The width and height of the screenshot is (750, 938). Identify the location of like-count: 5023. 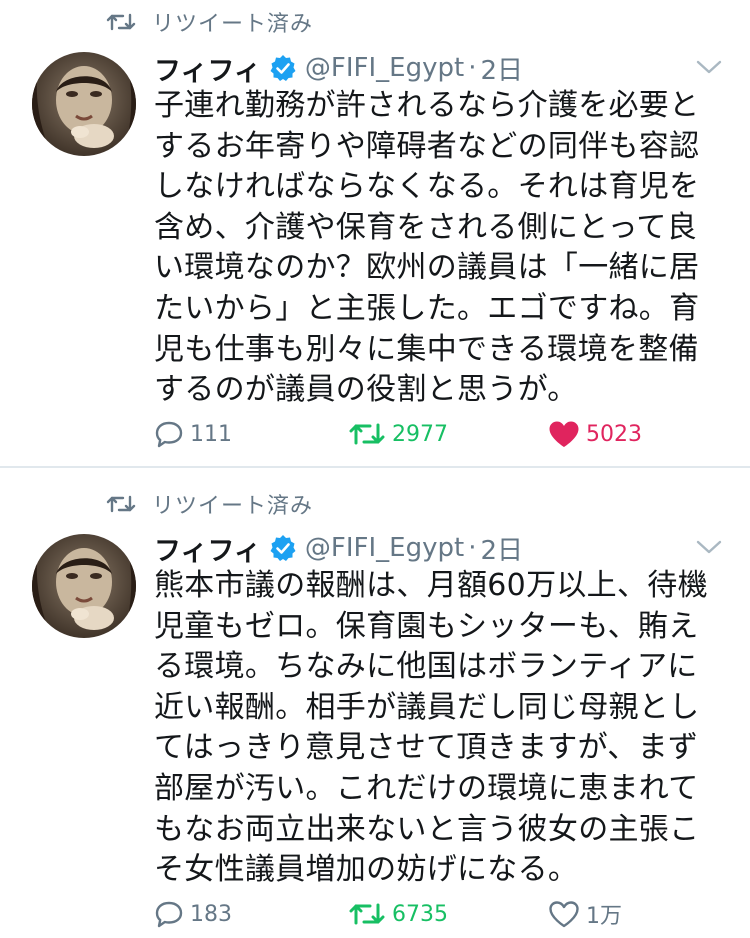
(614, 434).